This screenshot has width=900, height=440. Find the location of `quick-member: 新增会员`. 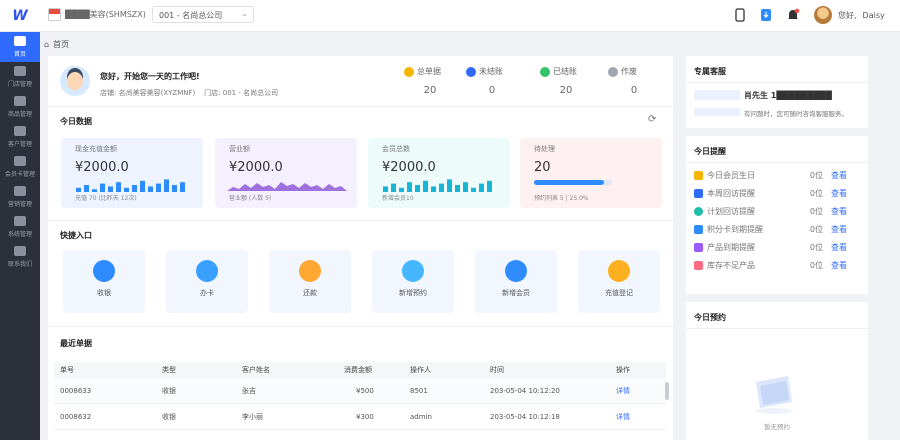

quick-member: 新增会员 is located at coordinates (516, 281).